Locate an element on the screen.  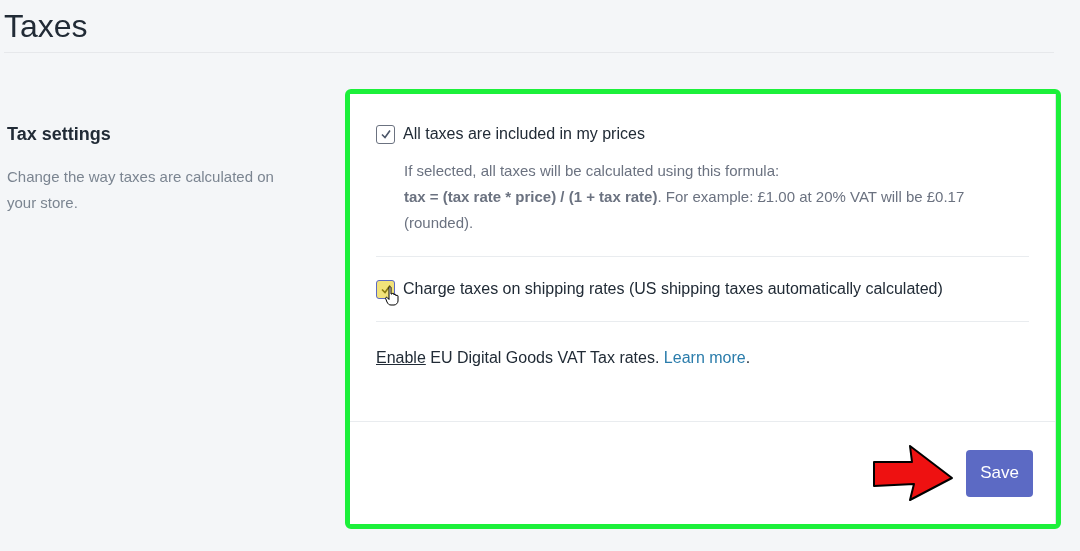
section-title: Tax settings is located at coordinates (59, 134).